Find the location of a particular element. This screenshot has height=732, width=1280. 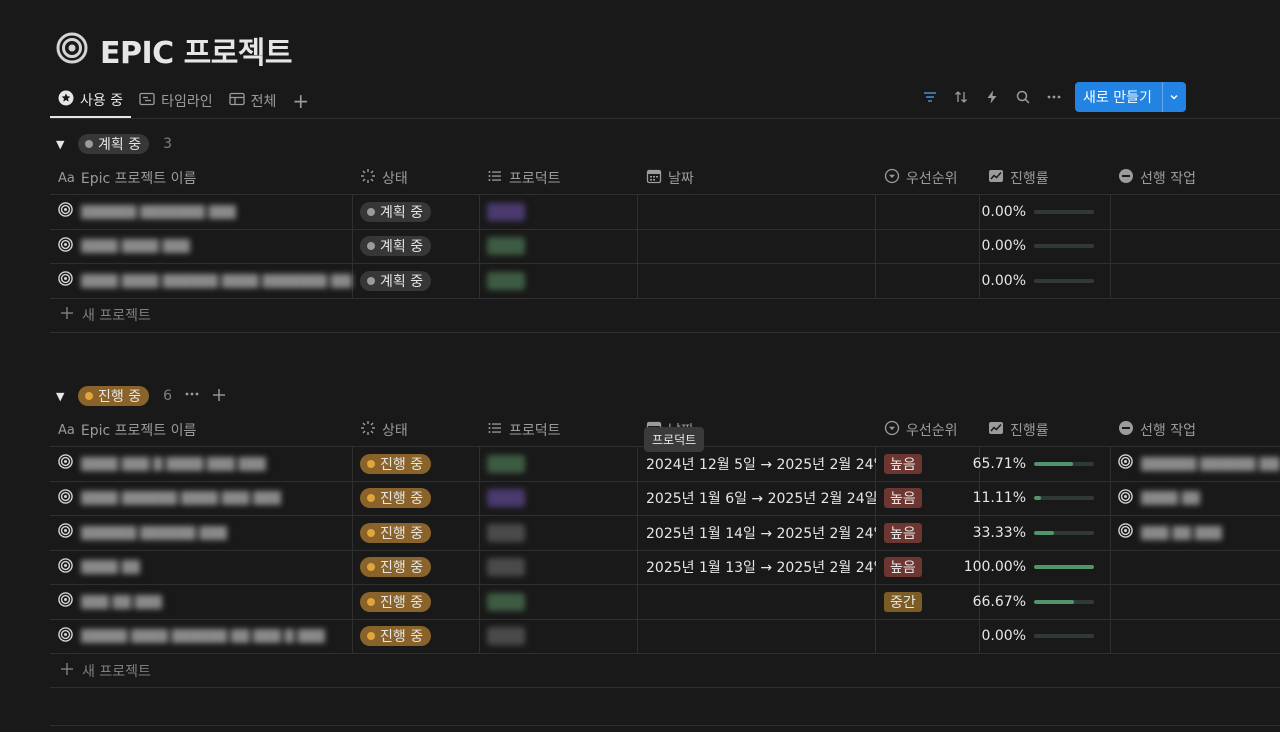

column-header: 날짜 is located at coordinates (670, 178).